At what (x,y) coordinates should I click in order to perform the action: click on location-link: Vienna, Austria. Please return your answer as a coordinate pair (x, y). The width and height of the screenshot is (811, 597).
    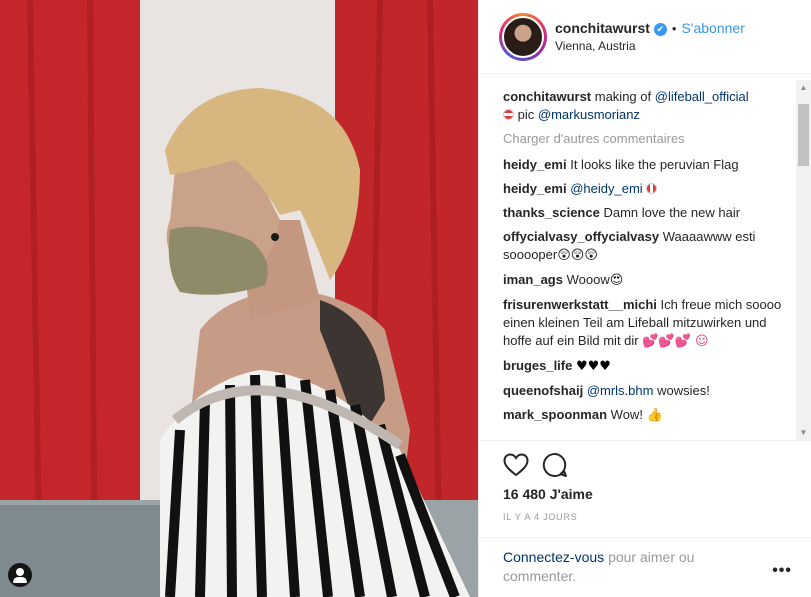
    Looking at the image, I should click on (650, 46).